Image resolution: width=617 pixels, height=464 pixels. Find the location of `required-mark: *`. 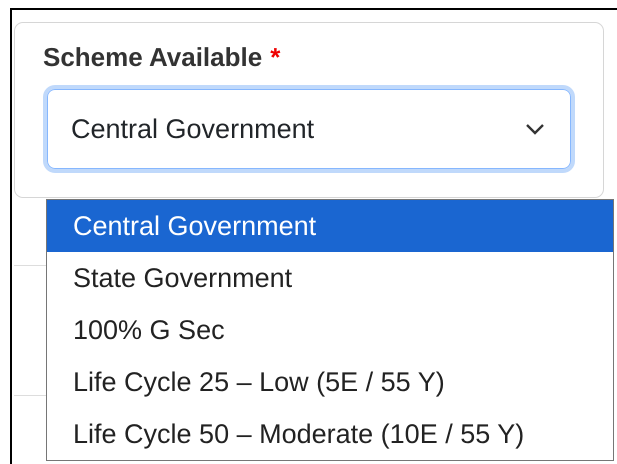

required-mark: * is located at coordinates (275, 57).